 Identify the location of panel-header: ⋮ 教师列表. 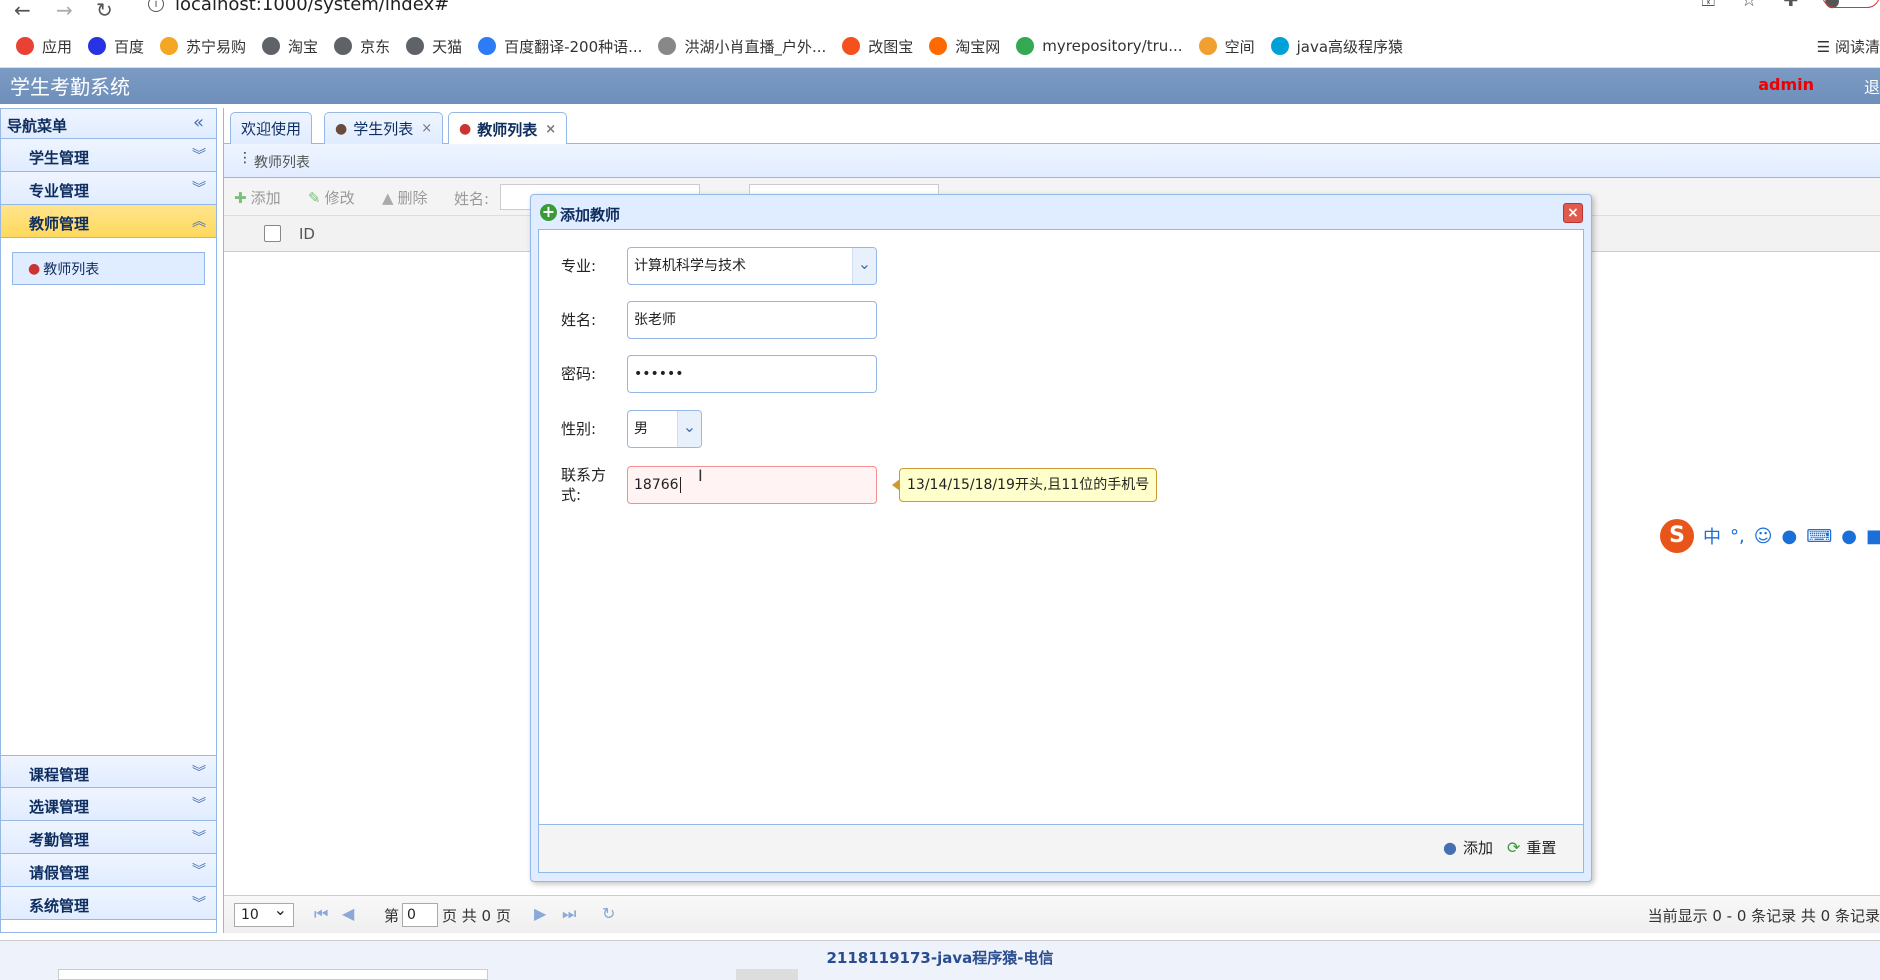
(1052, 161).